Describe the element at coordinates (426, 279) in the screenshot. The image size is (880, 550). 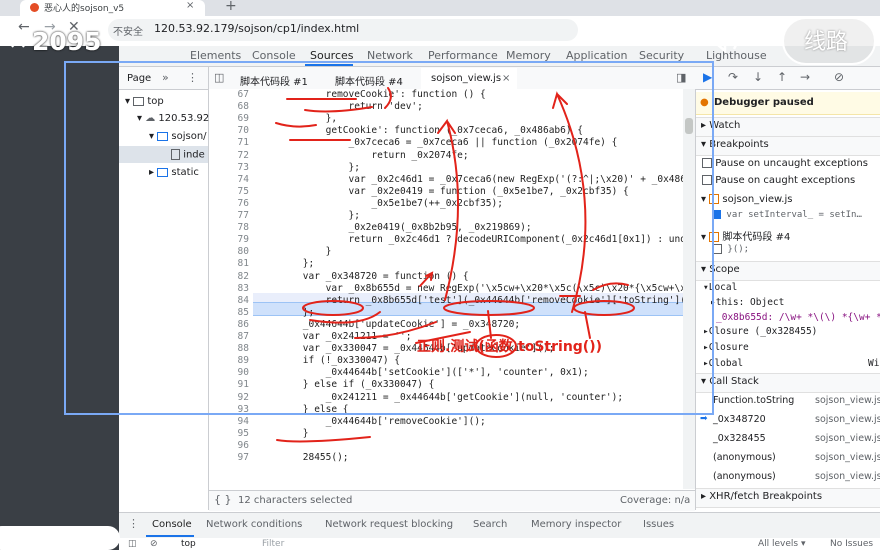
I see `arrow-to-function` at that location.